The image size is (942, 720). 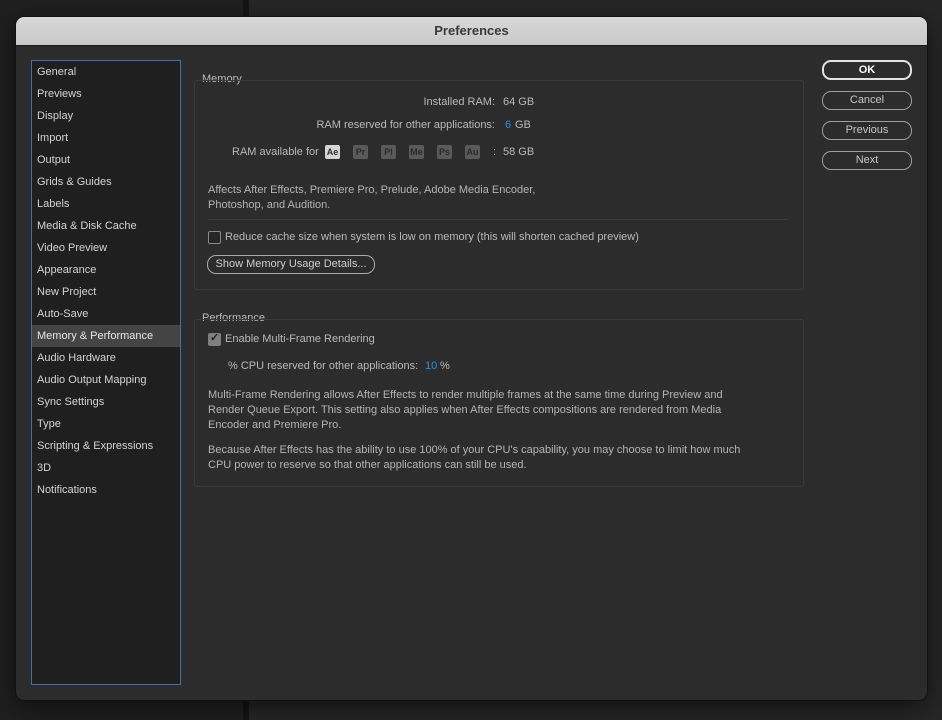 What do you see at coordinates (106, 248) in the screenshot?
I see `sidebar-item-video-preview: Video Preview` at bounding box center [106, 248].